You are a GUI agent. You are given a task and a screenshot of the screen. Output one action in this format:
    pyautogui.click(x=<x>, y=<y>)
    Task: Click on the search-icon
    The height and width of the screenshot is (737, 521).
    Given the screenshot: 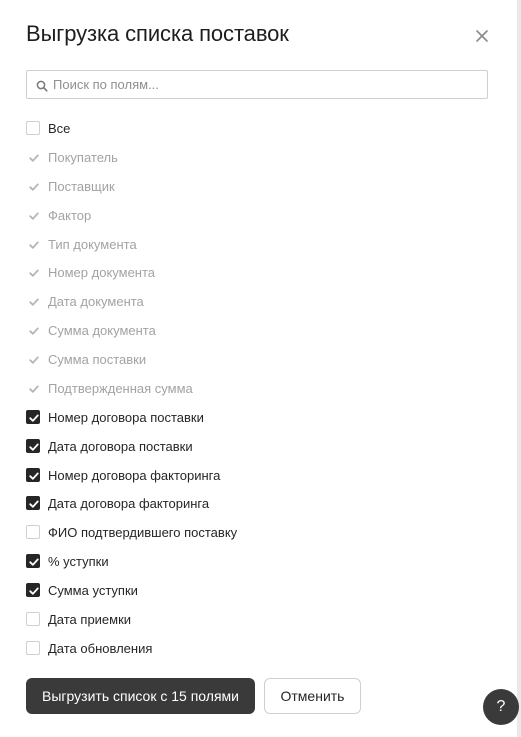 What is the action you would take?
    pyautogui.click(x=42, y=85)
    